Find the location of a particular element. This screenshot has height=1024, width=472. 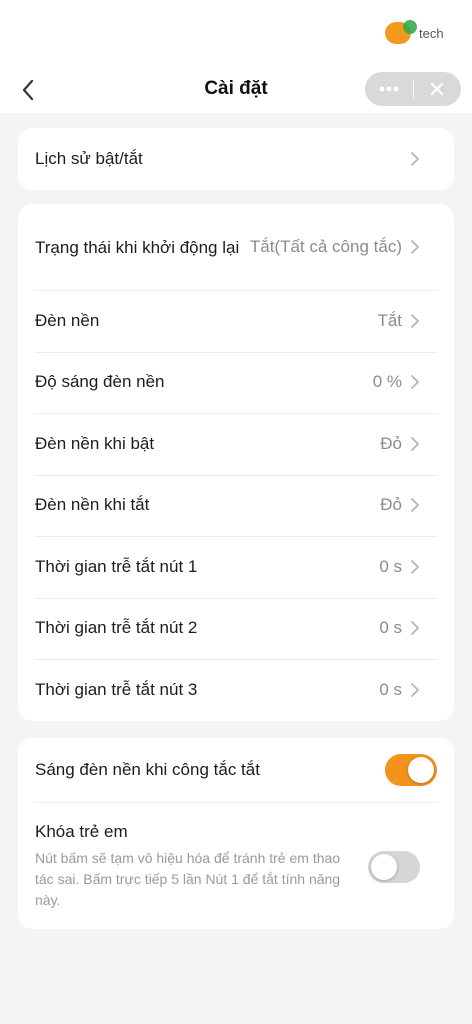

backlight-on-label: Đèn nền khi bật is located at coordinates (95, 443).